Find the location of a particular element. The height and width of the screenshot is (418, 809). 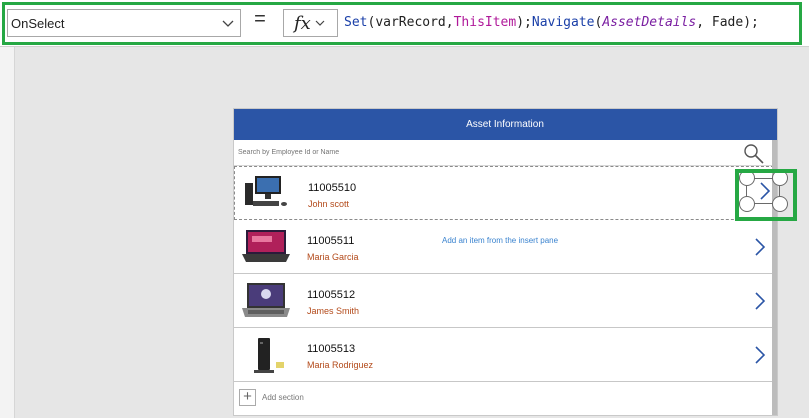

scrollbar-header-segment is located at coordinates (774, 124).